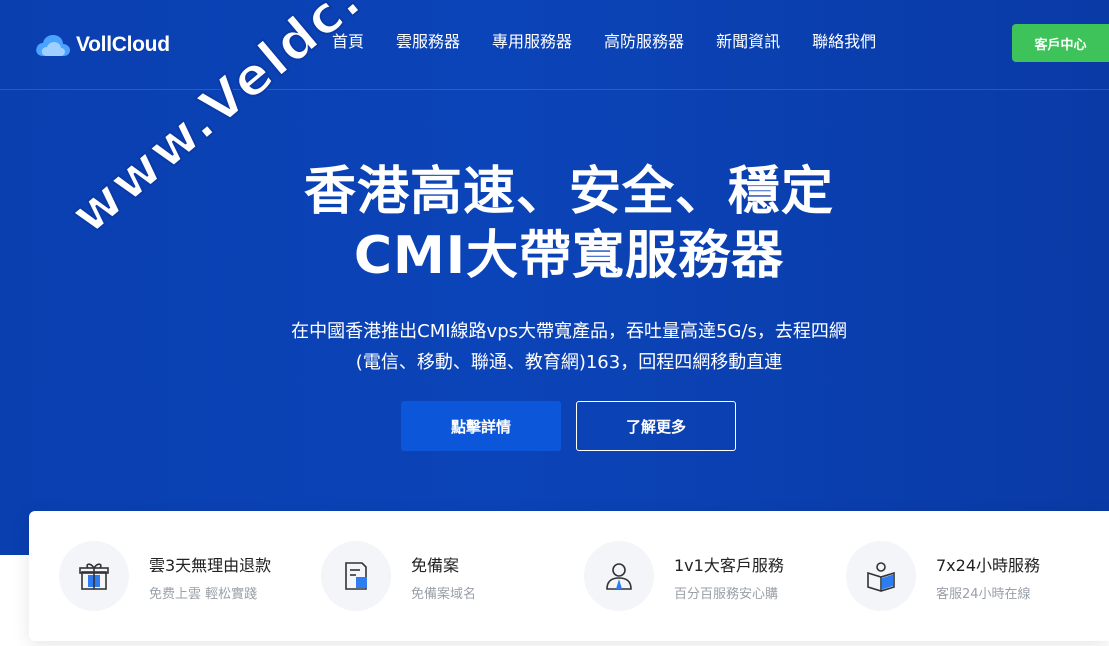 This screenshot has width=1109, height=646. I want to click on feature-24h-service: 7x24小時服務 客服24小時在線, so click(977, 576).